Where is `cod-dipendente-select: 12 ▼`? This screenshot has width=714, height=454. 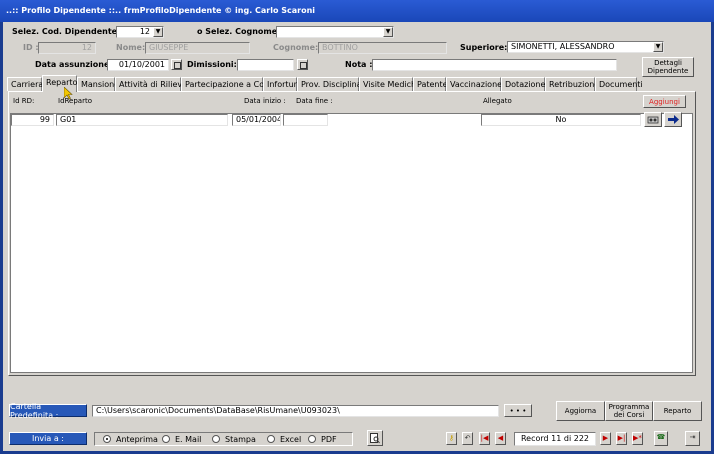 cod-dipendente-select: 12 ▼ is located at coordinates (140, 32).